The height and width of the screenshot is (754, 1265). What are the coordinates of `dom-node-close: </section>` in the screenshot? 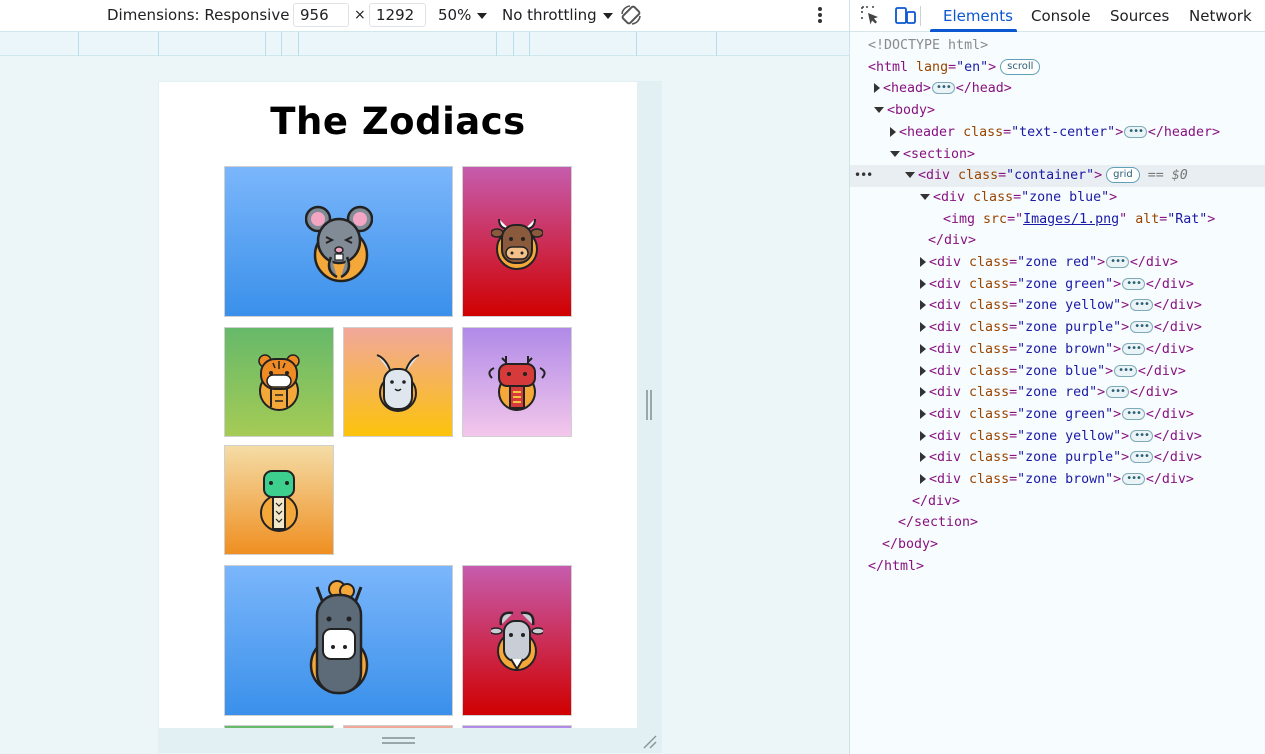 It's located at (1057, 523).